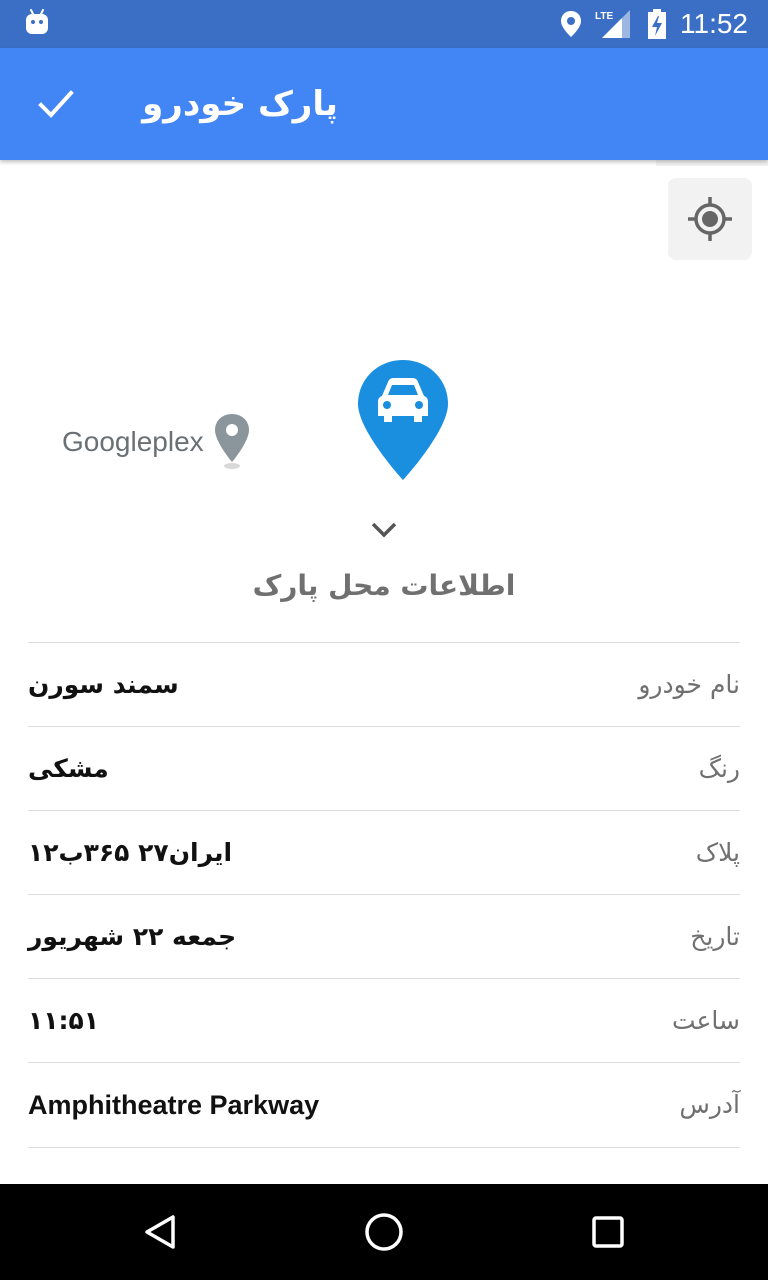 The width and height of the screenshot is (768, 1280). What do you see at coordinates (715, 936) in the screenshot?
I see `info-label: تاریخ` at bounding box center [715, 936].